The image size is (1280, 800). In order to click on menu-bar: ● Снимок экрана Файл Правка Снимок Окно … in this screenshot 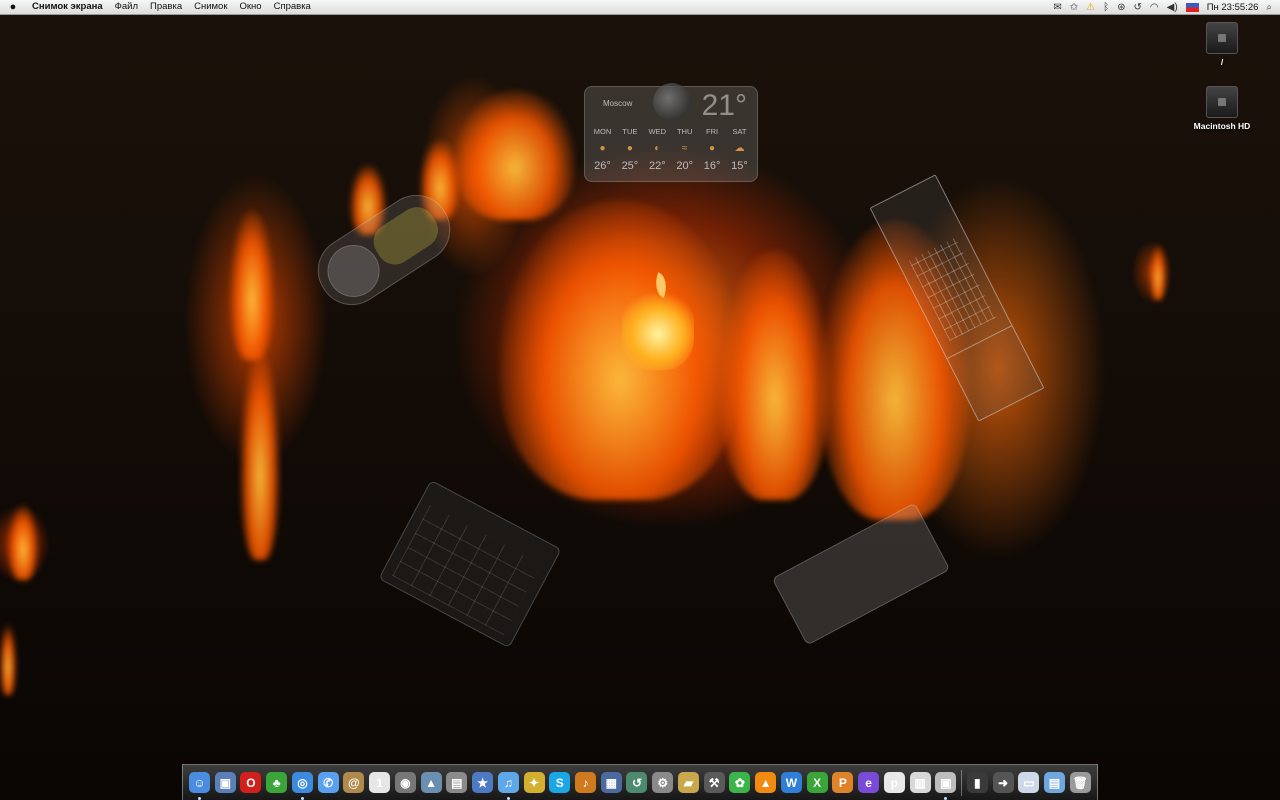, I will do `click(640, 7)`.